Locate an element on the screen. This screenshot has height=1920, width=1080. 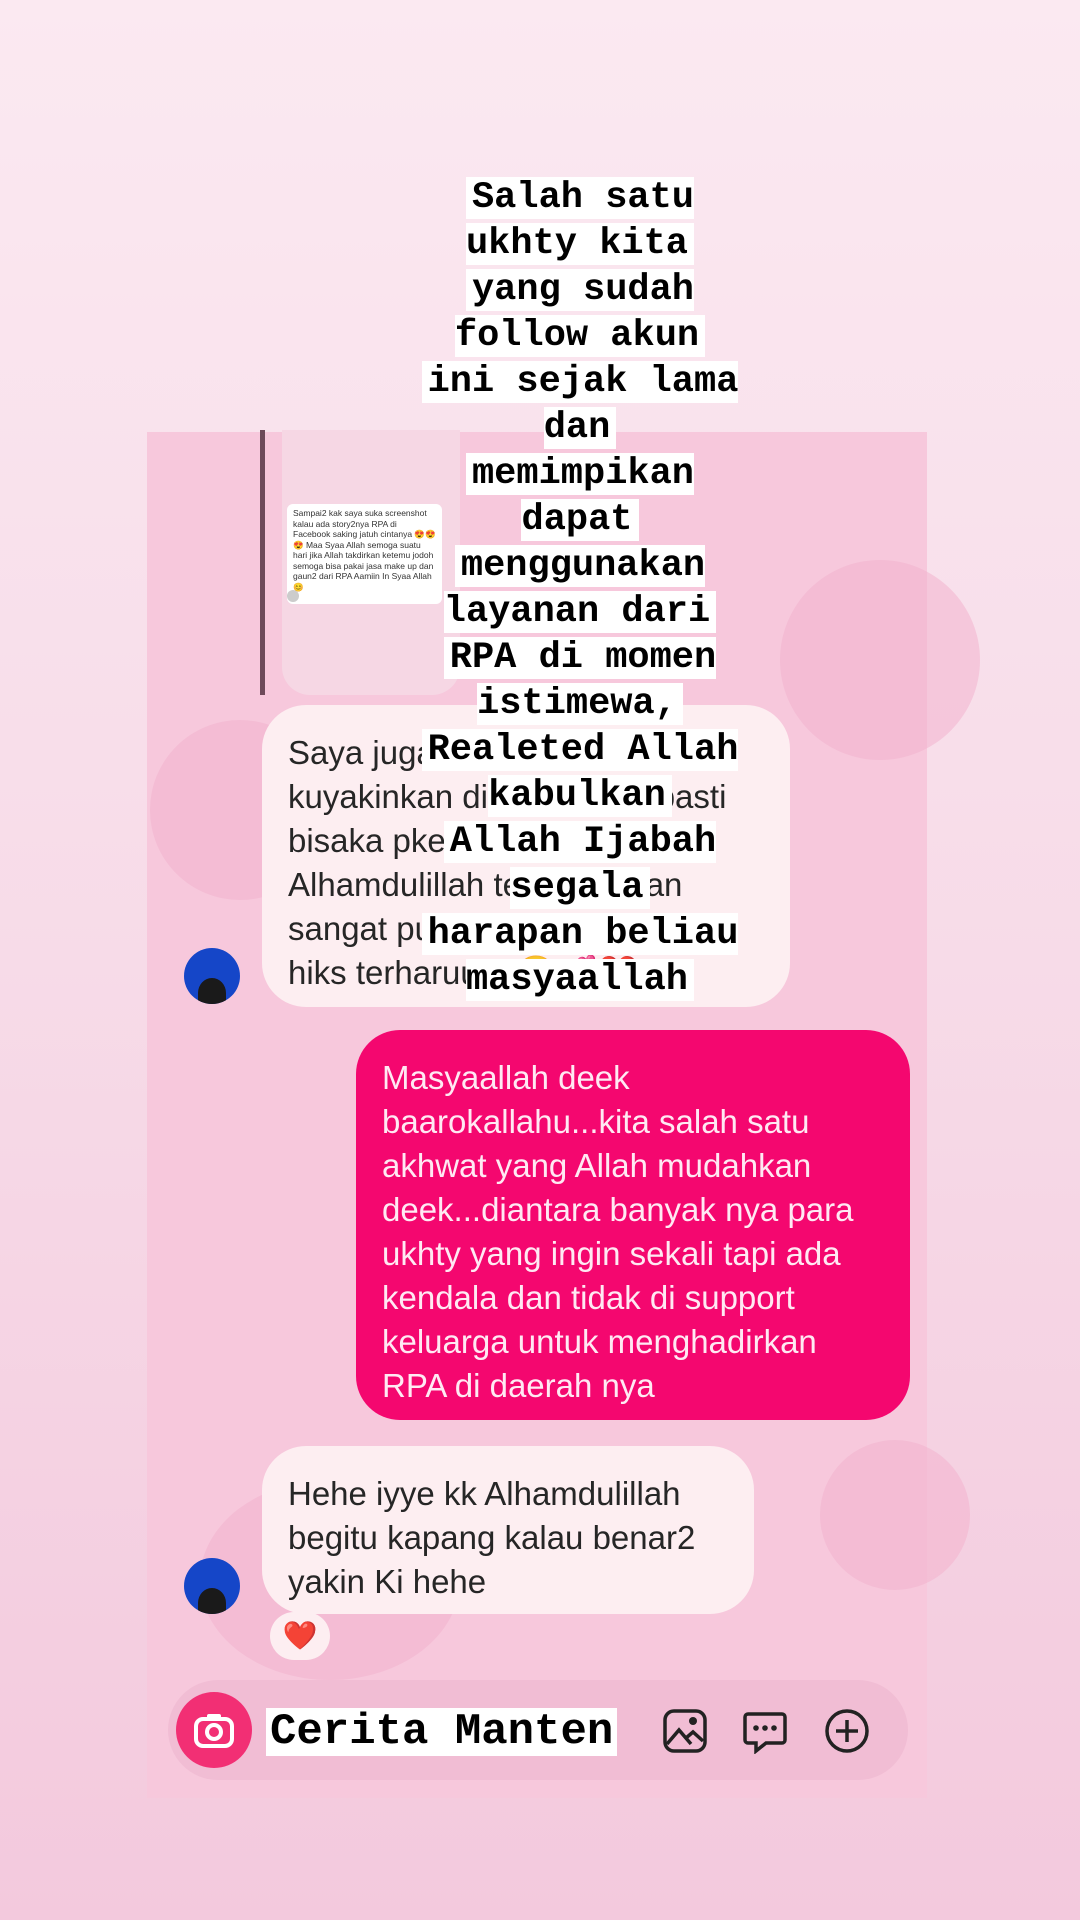
sticker-chat-icon is located at coordinates (765, 1731).